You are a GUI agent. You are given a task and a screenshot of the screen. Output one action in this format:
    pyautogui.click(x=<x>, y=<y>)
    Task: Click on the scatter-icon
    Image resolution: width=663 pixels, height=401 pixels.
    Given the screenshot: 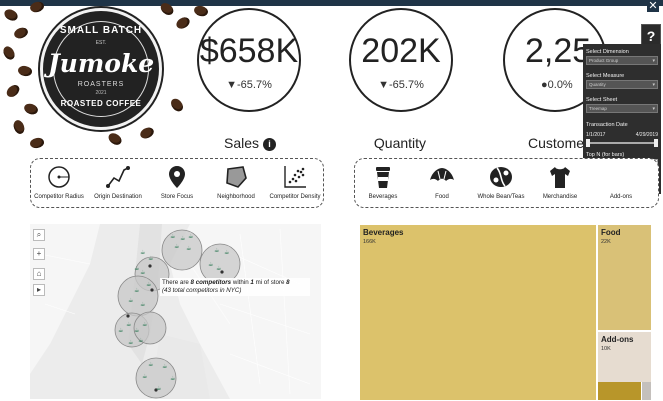 What is the action you would take?
    pyautogui.click(x=295, y=177)
    